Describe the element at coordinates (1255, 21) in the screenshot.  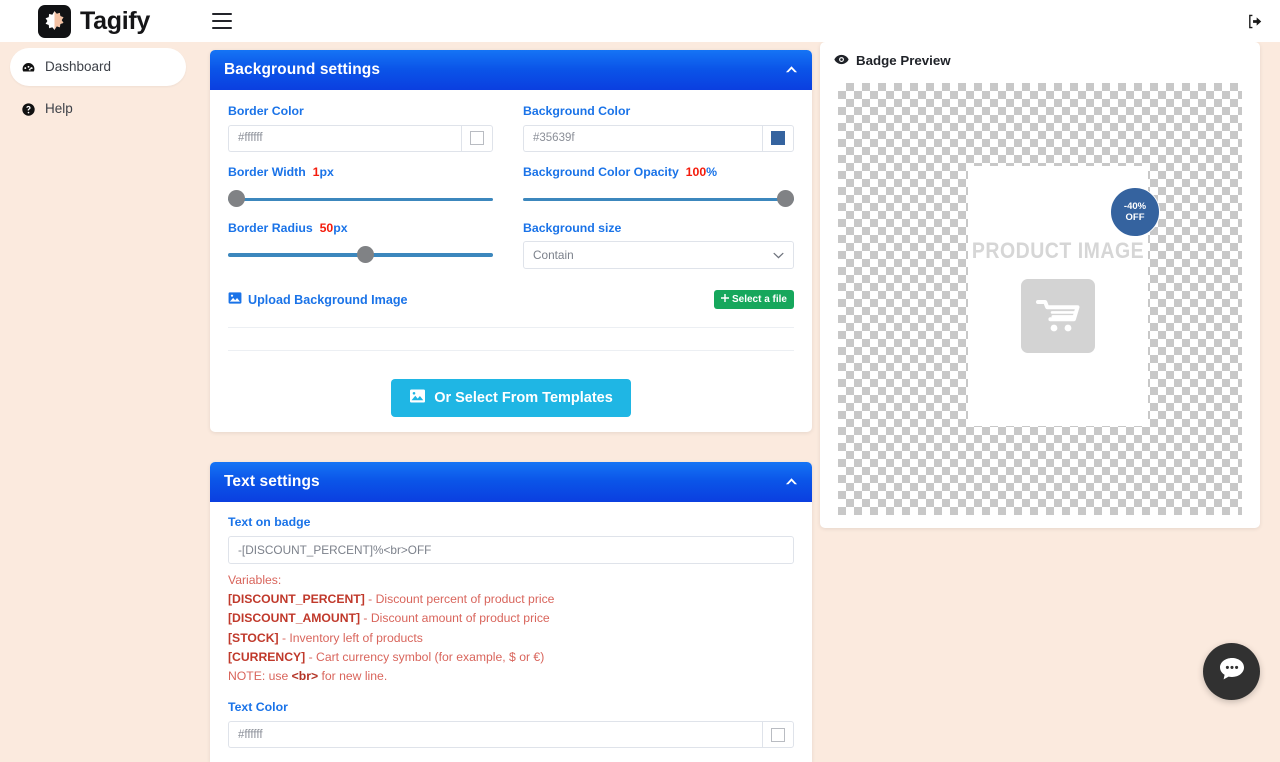
I see `logout-icon` at that location.